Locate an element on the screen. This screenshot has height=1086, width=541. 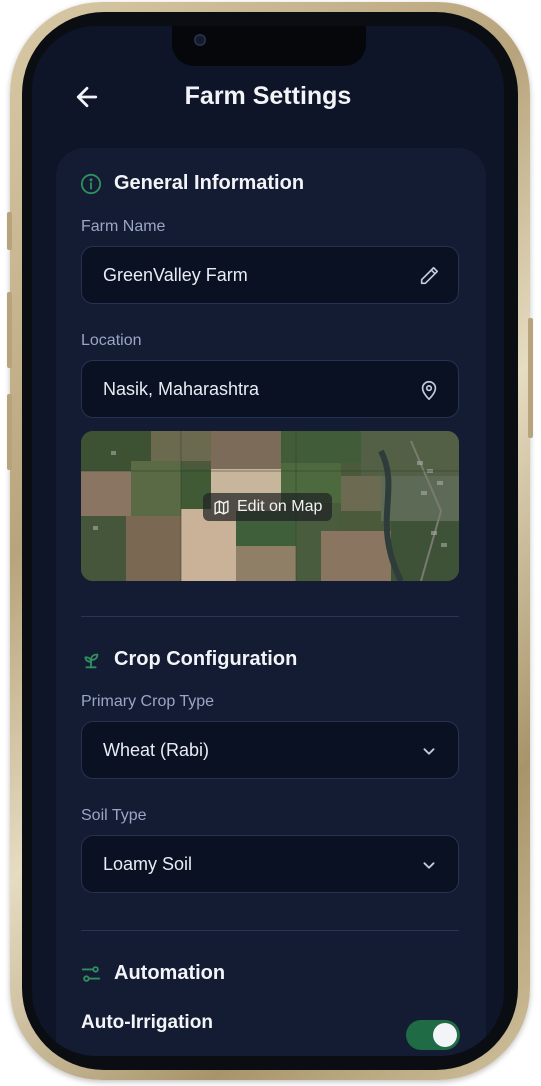
soil-type-label: Soil Type is located at coordinates (114, 815).